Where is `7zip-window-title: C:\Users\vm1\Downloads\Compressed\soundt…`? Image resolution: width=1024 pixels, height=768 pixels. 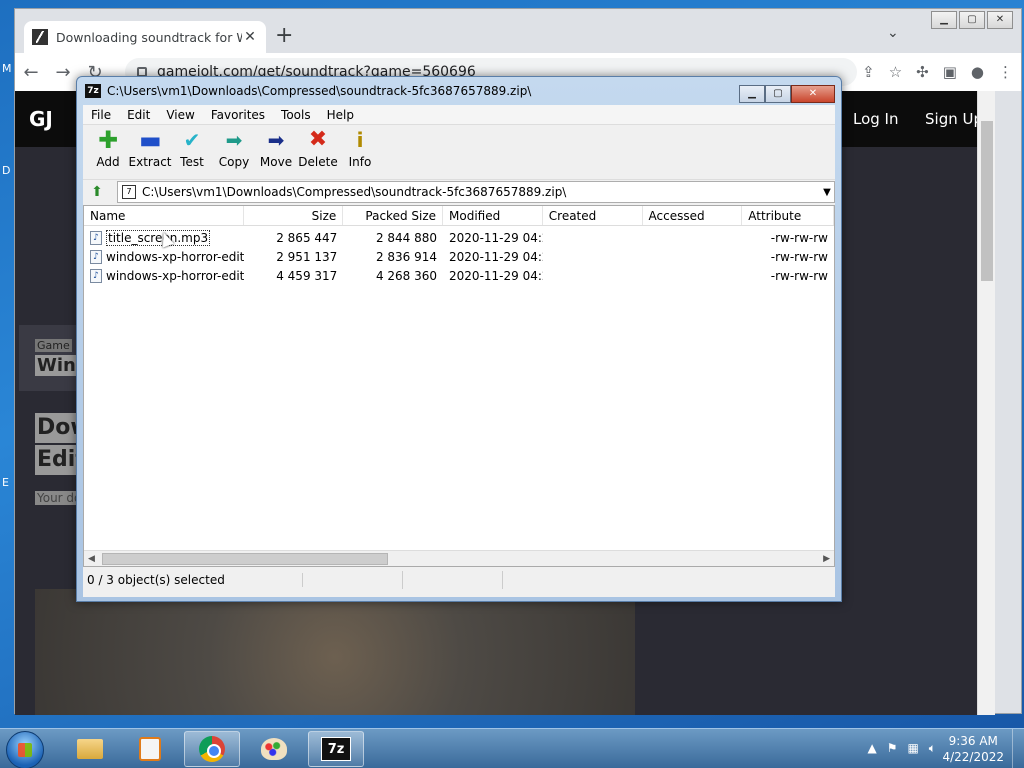
7zip-window-title: C:\Users\vm1\Downloads\Compressed\soundt… is located at coordinates (319, 91).